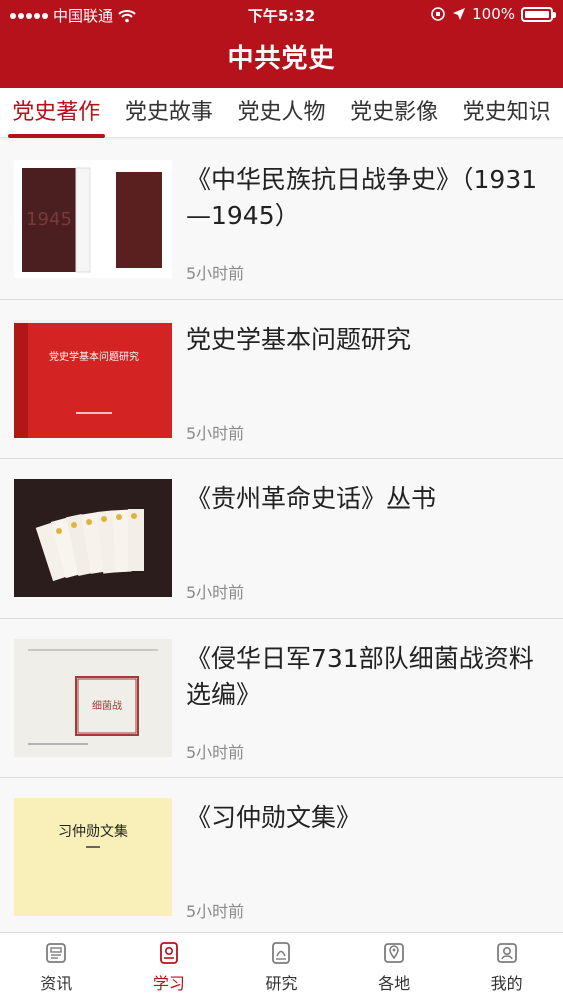  What do you see at coordinates (169, 113) in the screenshot?
I see `tab-party-history-stories: 党史故事` at bounding box center [169, 113].